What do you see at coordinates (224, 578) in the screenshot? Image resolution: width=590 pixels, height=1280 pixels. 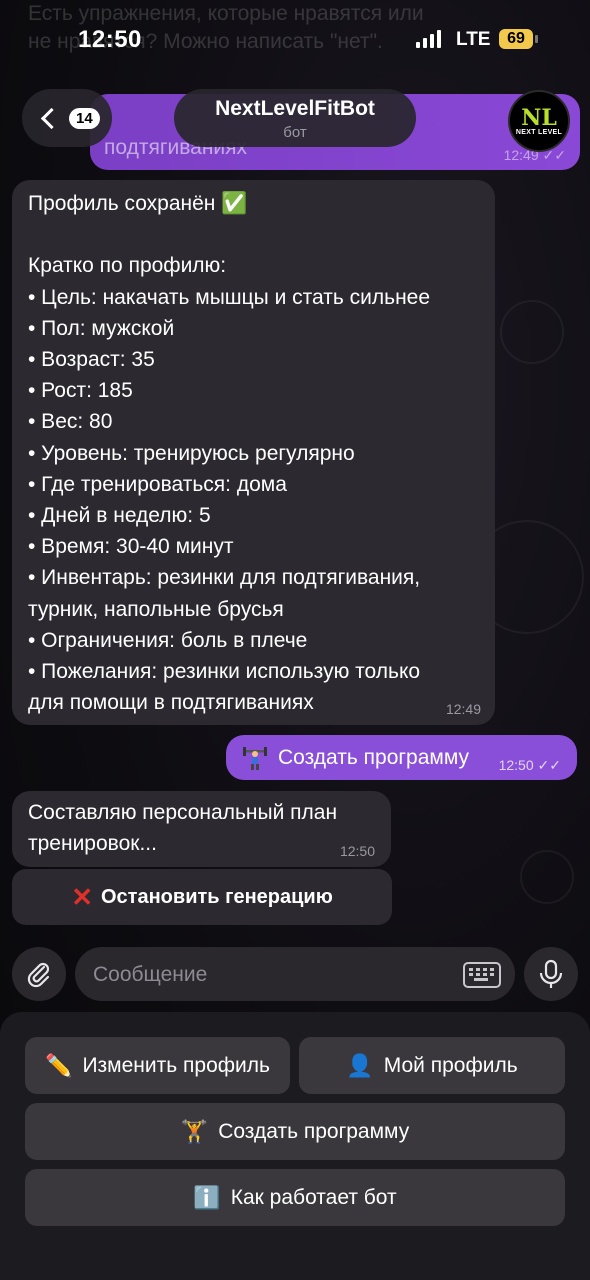 I see `message-line: • Инвентарь: резинки для подтягивания,` at bounding box center [224, 578].